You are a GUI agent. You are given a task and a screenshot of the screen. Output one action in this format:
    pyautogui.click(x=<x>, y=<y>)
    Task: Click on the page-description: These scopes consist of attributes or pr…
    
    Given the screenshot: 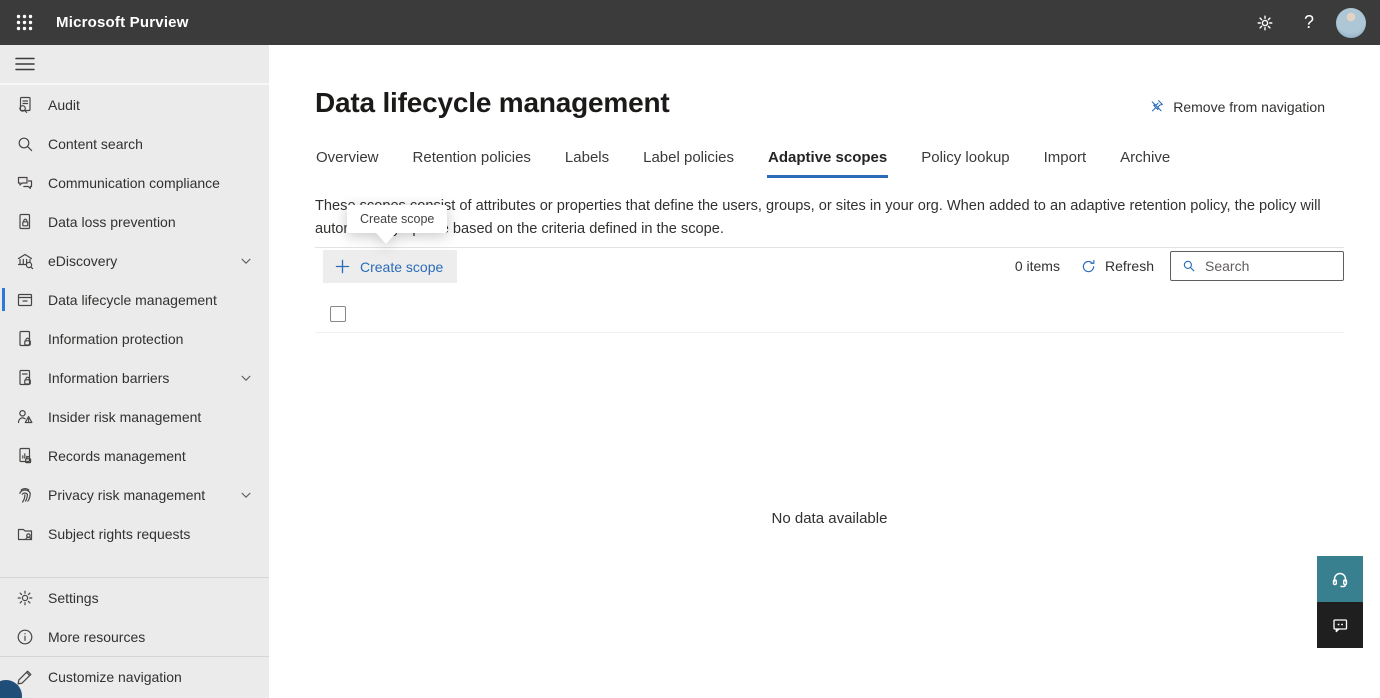 What is the action you would take?
    pyautogui.click(x=818, y=217)
    